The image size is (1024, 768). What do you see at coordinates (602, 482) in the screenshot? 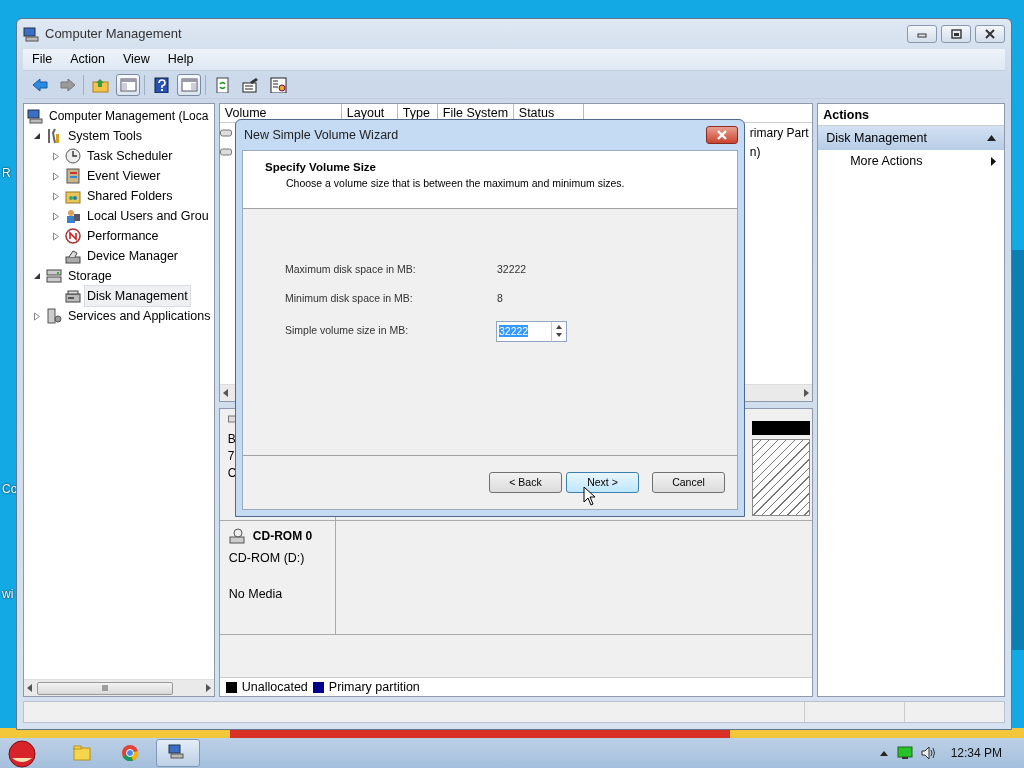
I see `wizard-button: Next >` at bounding box center [602, 482].